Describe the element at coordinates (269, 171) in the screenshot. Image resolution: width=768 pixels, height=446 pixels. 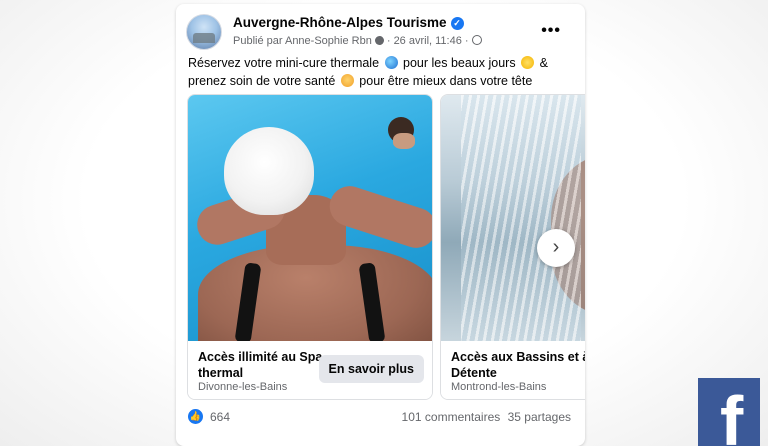
I see `white-swim-cap` at that location.